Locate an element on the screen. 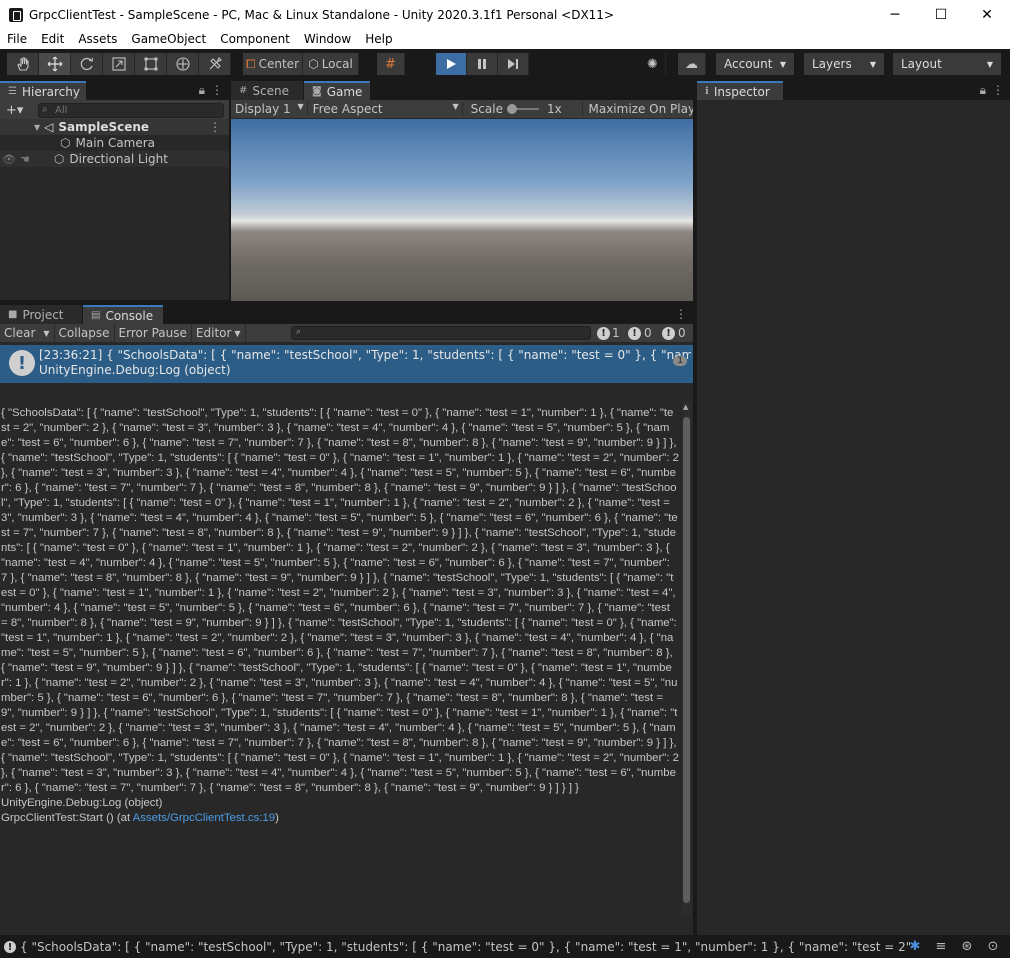 Image resolution: width=1010 pixels, height=958 pixels. menu-assets: Assets is located at coordinates (97, 39).